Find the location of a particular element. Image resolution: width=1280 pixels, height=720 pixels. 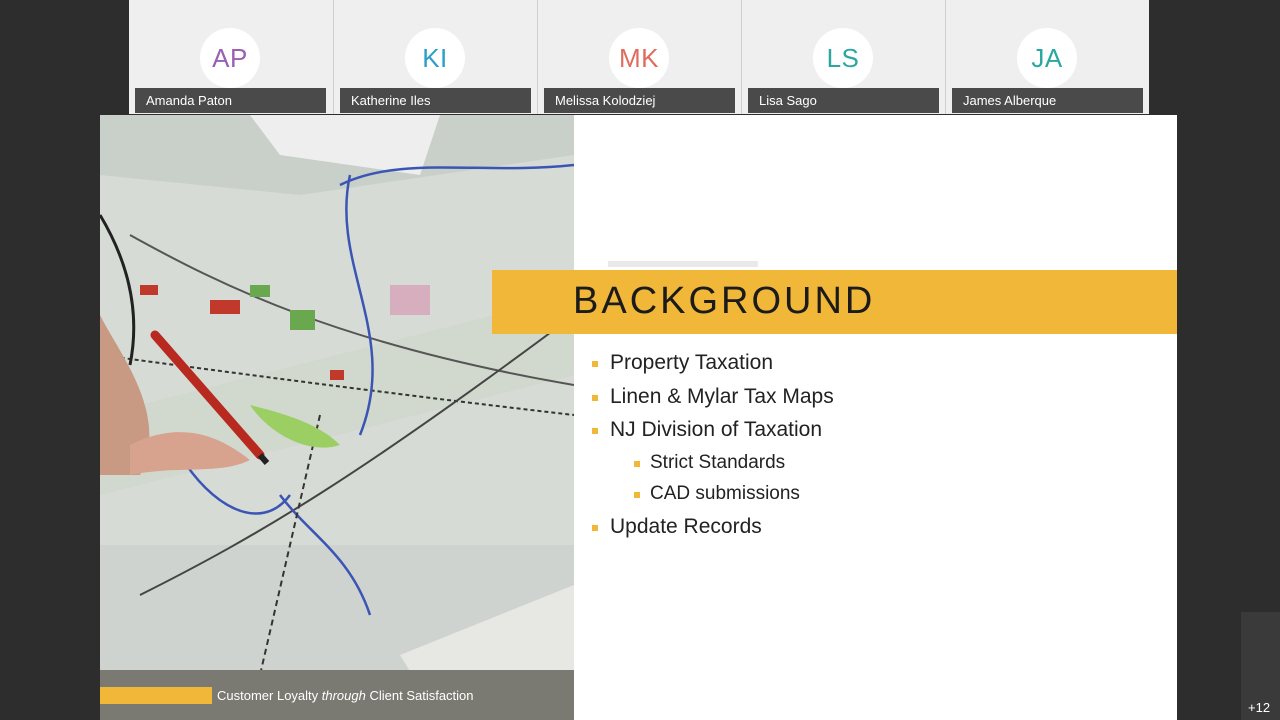

participant-tile: LS Lisa Sago is located at coordinates (843, 57).